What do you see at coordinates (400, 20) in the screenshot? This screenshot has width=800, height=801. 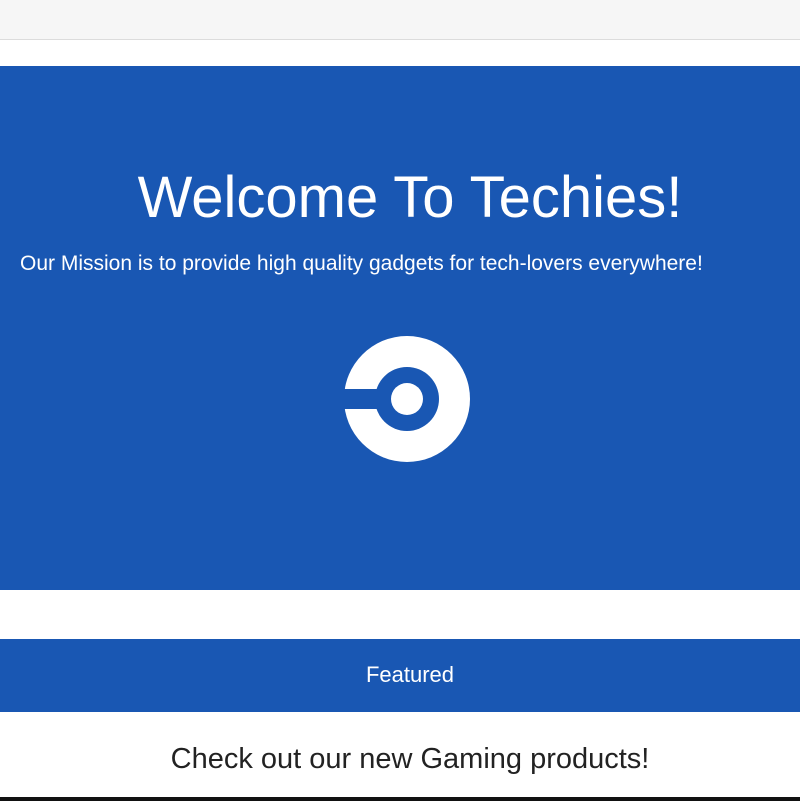 I see `browser-top-bar` at bounding box center [400, 20].